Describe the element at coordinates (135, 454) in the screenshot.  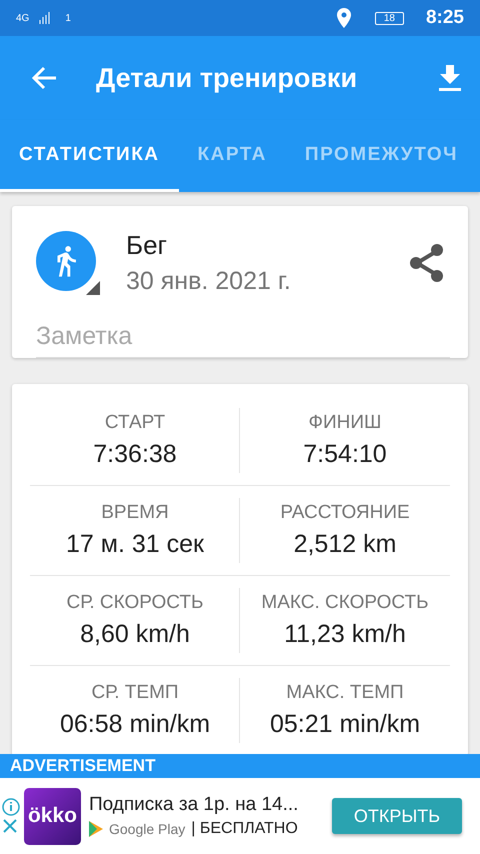
I see `stat-value: 7:36:38` at that location.